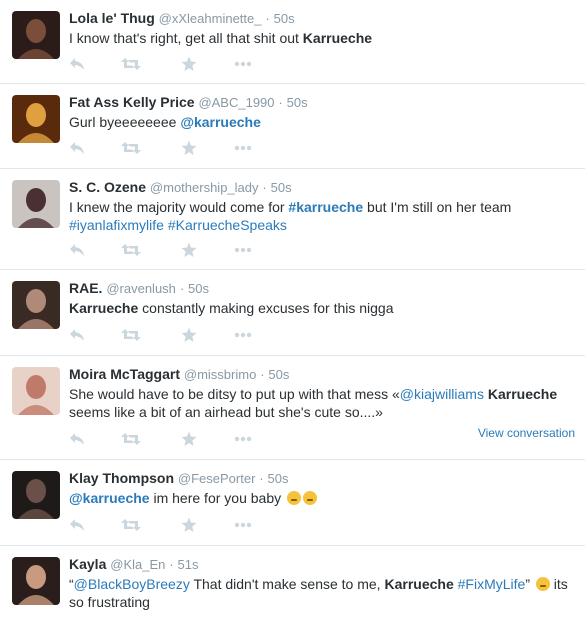  Describe the element at coordinates (107, 187) in the screenshot. I see `user-fullname: S. C. Ozene` at that location.